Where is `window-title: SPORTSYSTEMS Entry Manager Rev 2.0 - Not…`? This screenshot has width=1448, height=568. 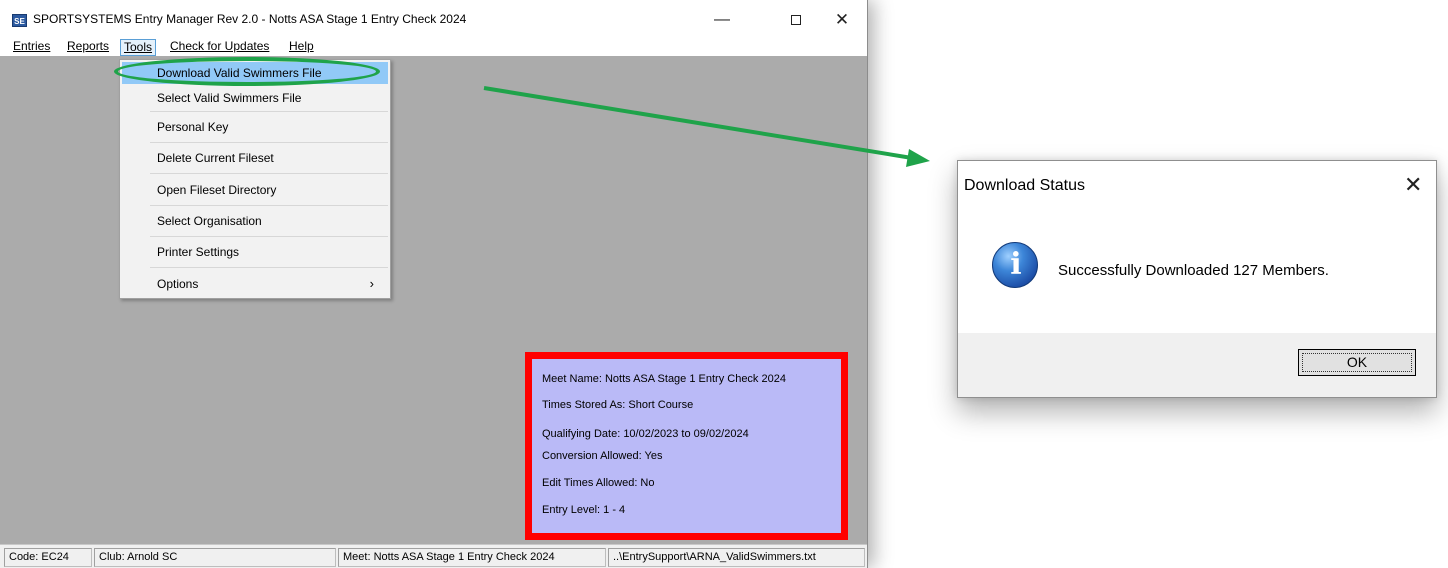
window-title: SPORTSYSTEMS Entry Manager Rev 2.0 - Not… is located at coordinates (250, 19).